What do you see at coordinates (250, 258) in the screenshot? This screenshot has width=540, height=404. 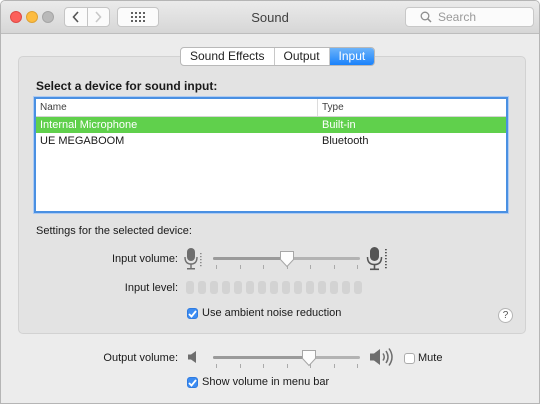 I see `input-volume-fill` at bounding box center [250, 258].